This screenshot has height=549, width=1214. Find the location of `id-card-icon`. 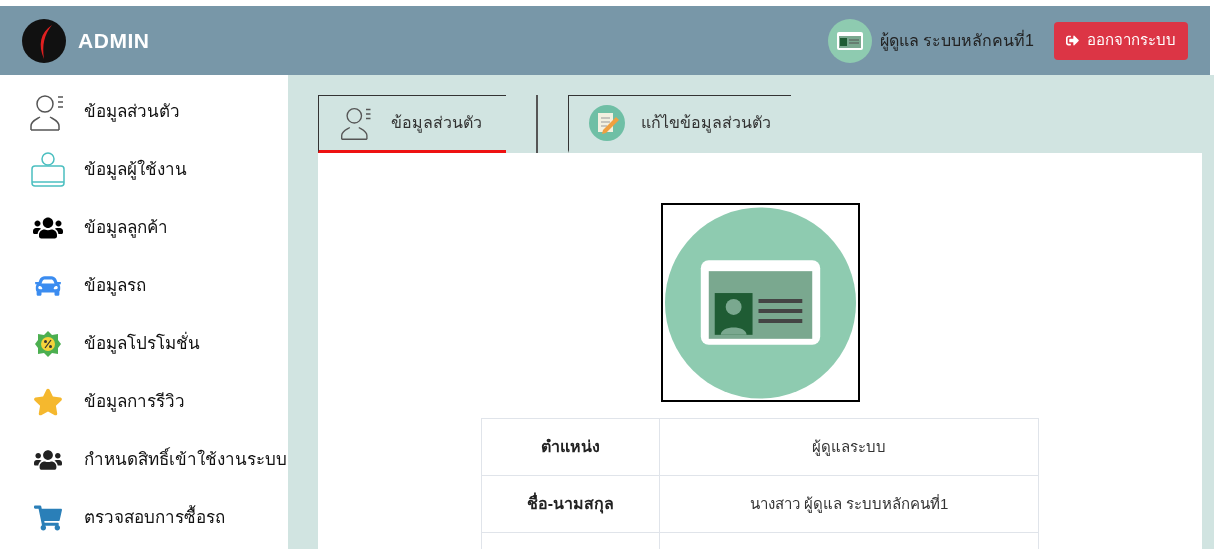

id-card-icon is located at coordinates (849, 40).